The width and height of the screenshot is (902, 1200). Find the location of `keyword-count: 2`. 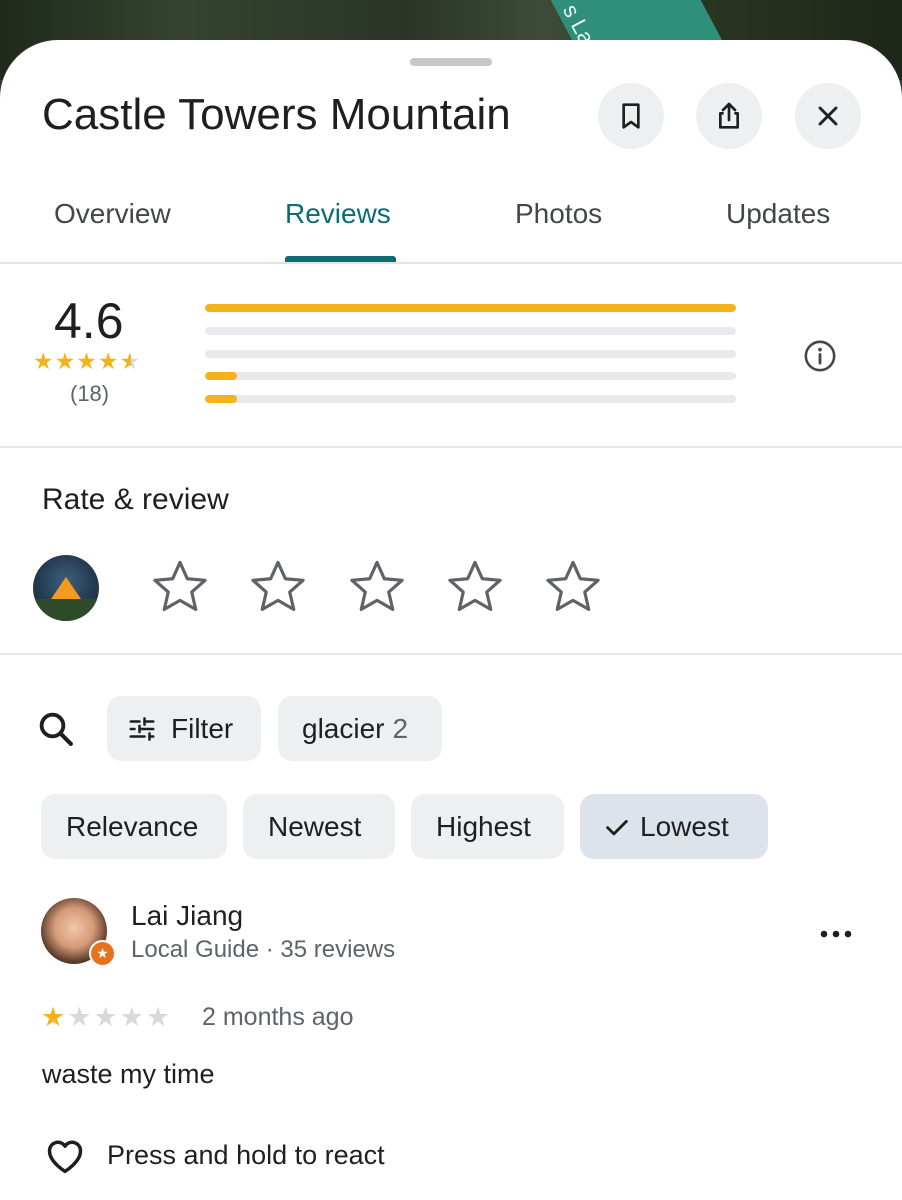

keyword-count: 2 is located at coordinates (400, 728).